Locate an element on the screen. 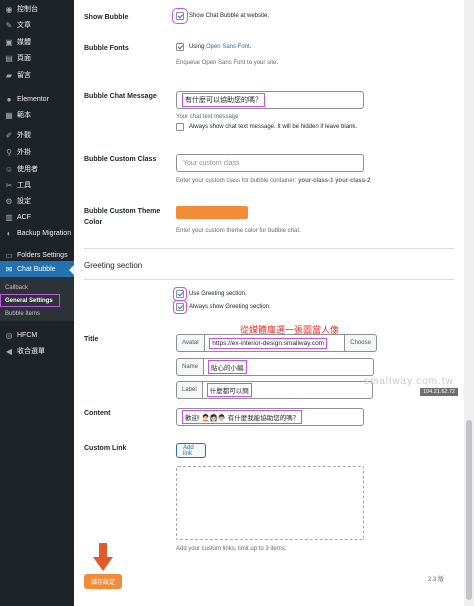 This screenshot has height=606, width=474. sidebar-item-collapse: ◀ 收合選單 is located at coordinates (37, 351).